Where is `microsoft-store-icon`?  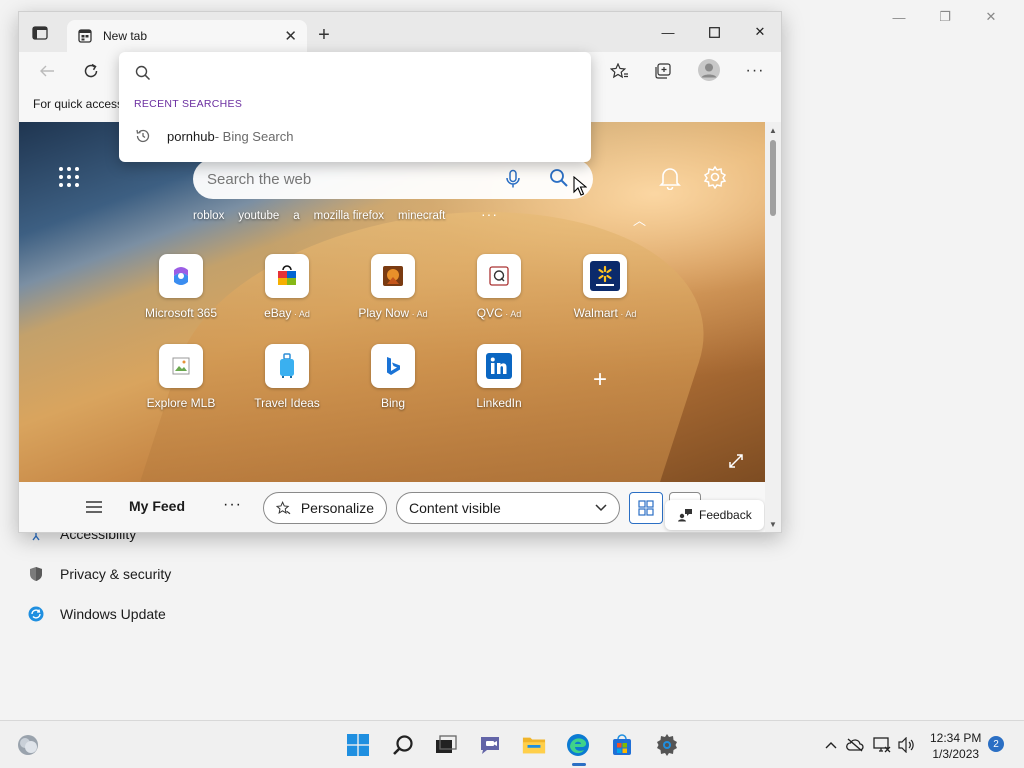 microsoft-store-icon is located at coordinates (622, 745).